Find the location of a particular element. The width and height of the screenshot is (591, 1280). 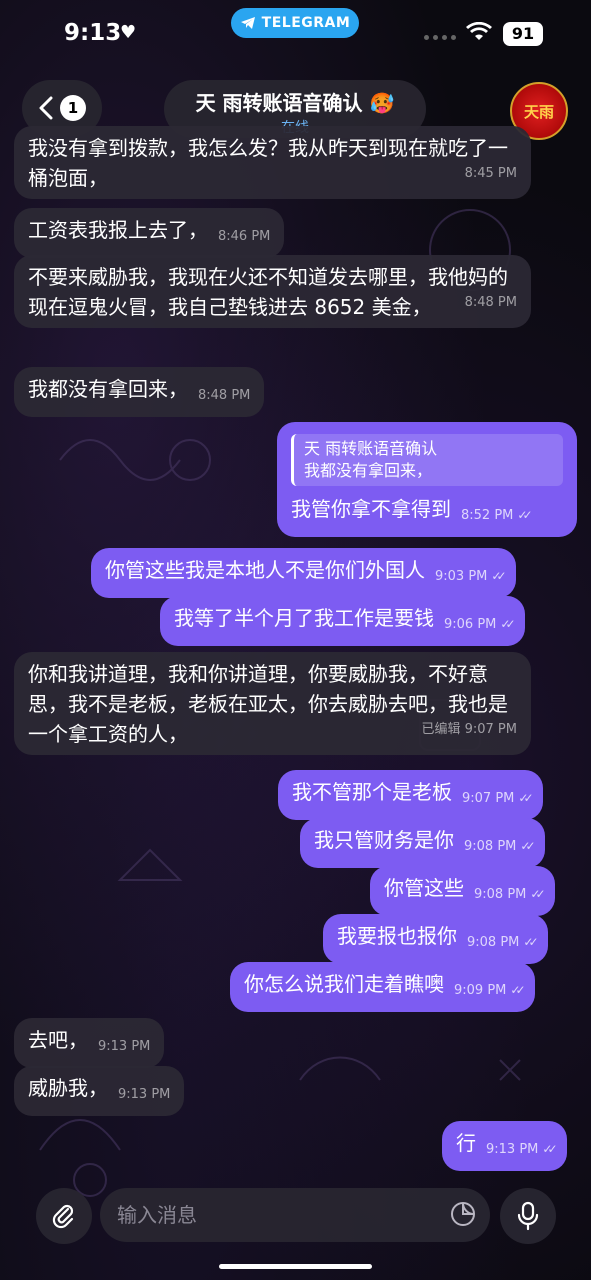

status-bar: 9:13 ♥ TELEGRAM 91 is located at coordinates (295, 25).